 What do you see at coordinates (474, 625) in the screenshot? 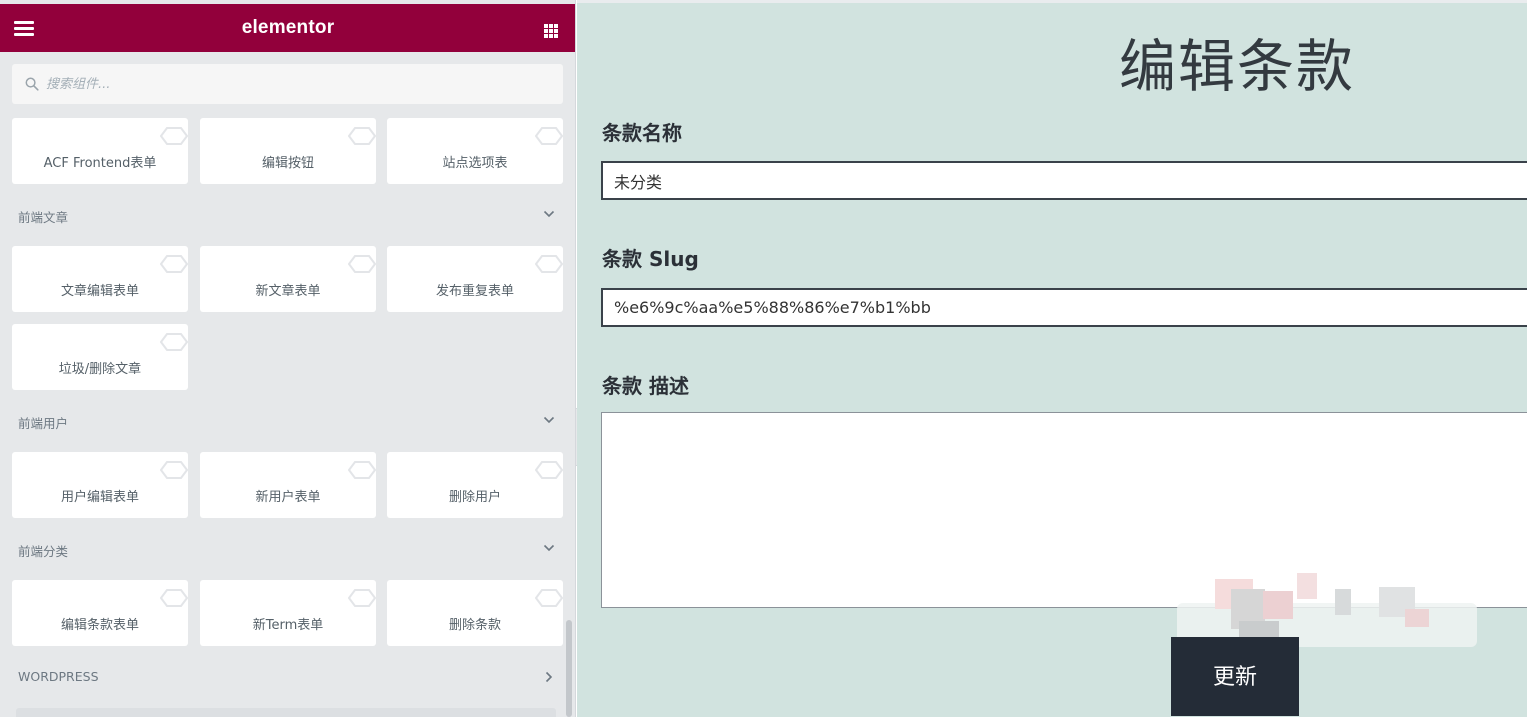
I see `widget-label: 删除条款` at bounding box center [474, 625].